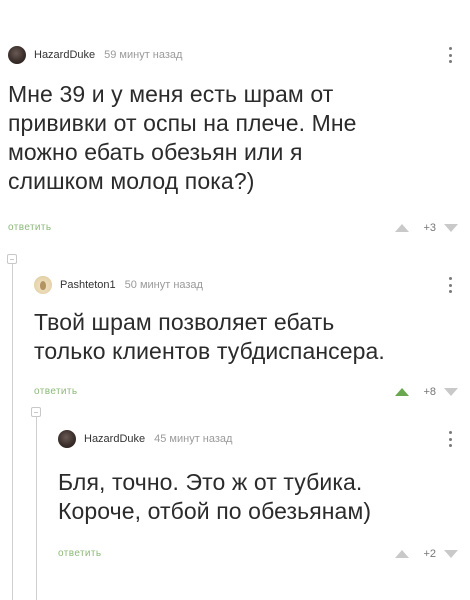 The image size is (470, 600). I want to click on comment-text-line: только клиентов тубдиспансера., so click(209, 351).